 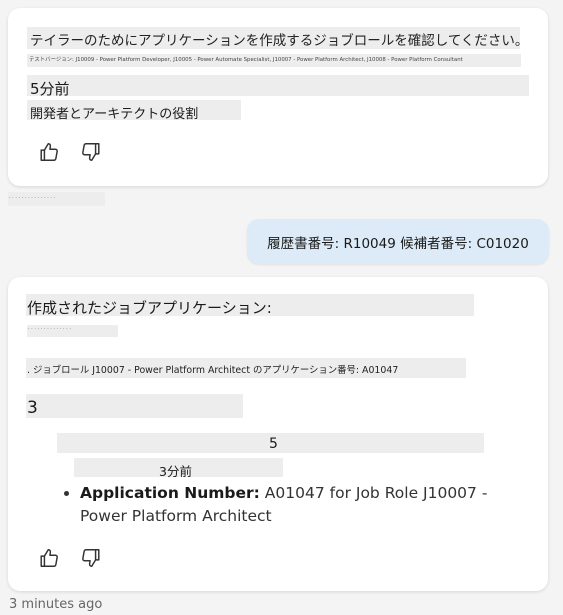 What do you see at coordinates (278, 85) in the screenshot?
I see `time-strip` at bounding box center [278, 85].